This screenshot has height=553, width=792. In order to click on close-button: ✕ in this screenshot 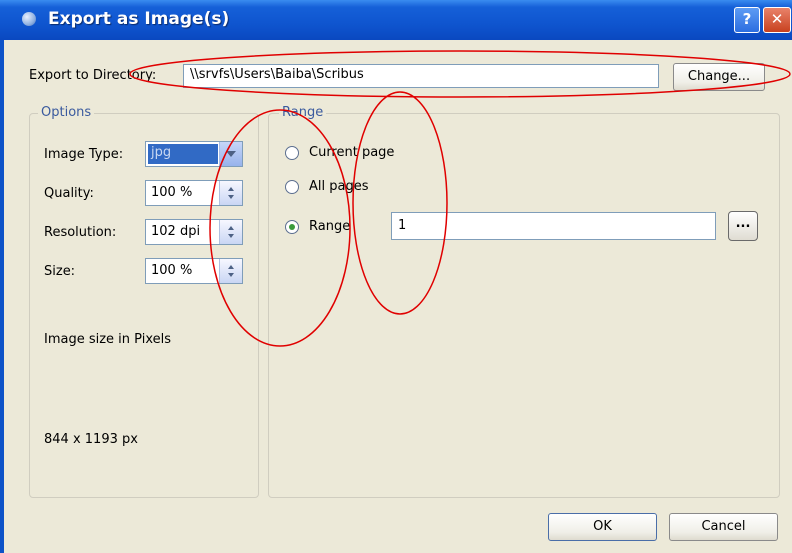, I will do `click(777, 20)`.